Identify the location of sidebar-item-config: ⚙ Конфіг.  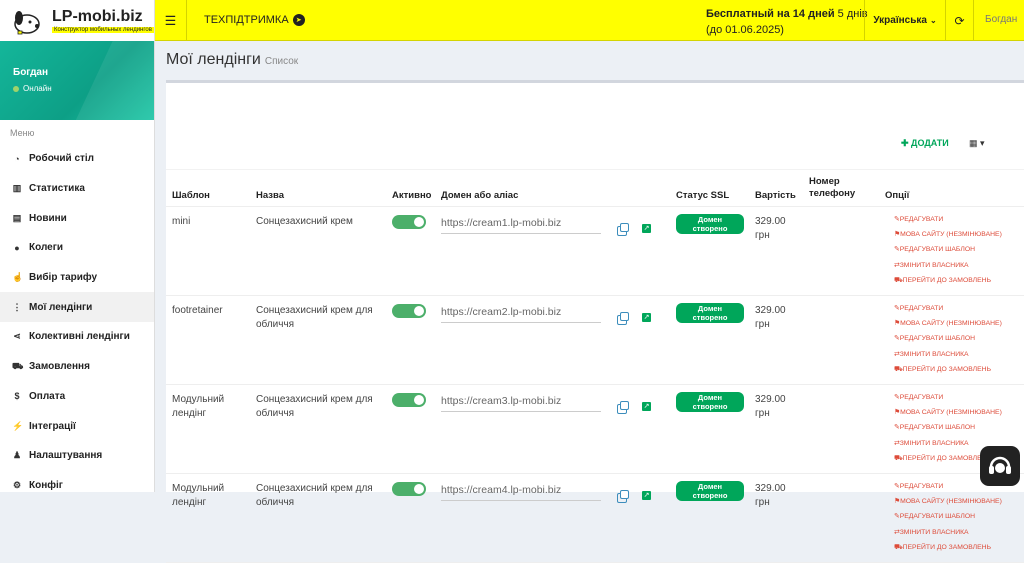
(77, 486).